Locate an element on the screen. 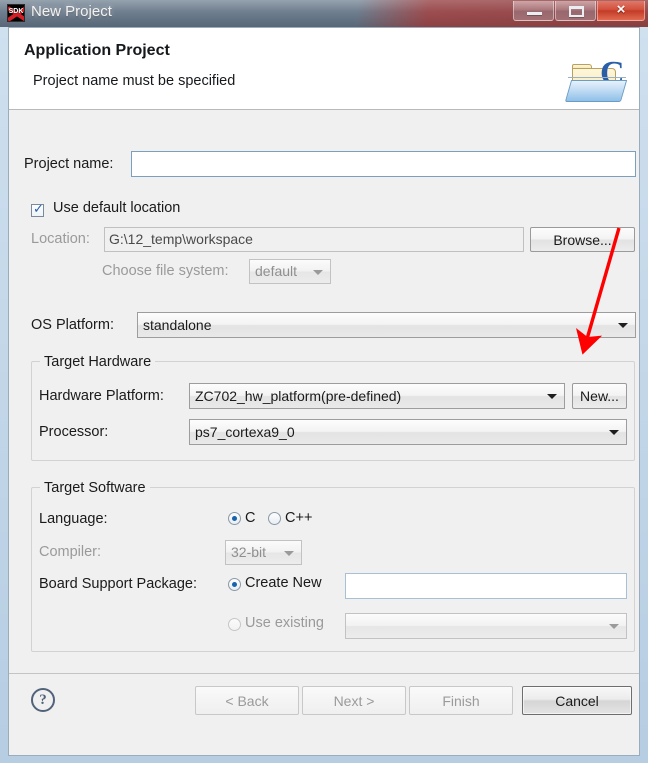 This screenshot has width=648, height=763. bsp-create-new-input is located at coordinates (486, 586).